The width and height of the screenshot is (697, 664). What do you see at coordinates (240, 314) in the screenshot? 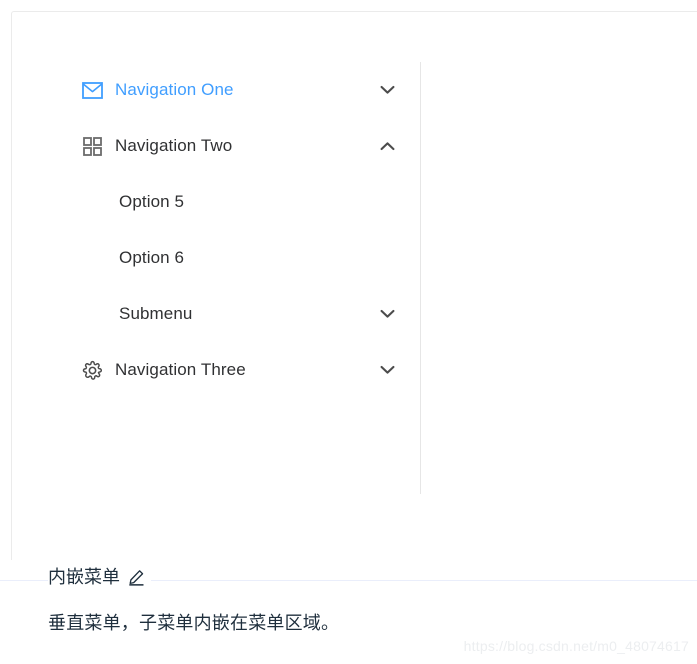
I see `menu-item-submenu: Submenu` at bounding box center [240, 314].